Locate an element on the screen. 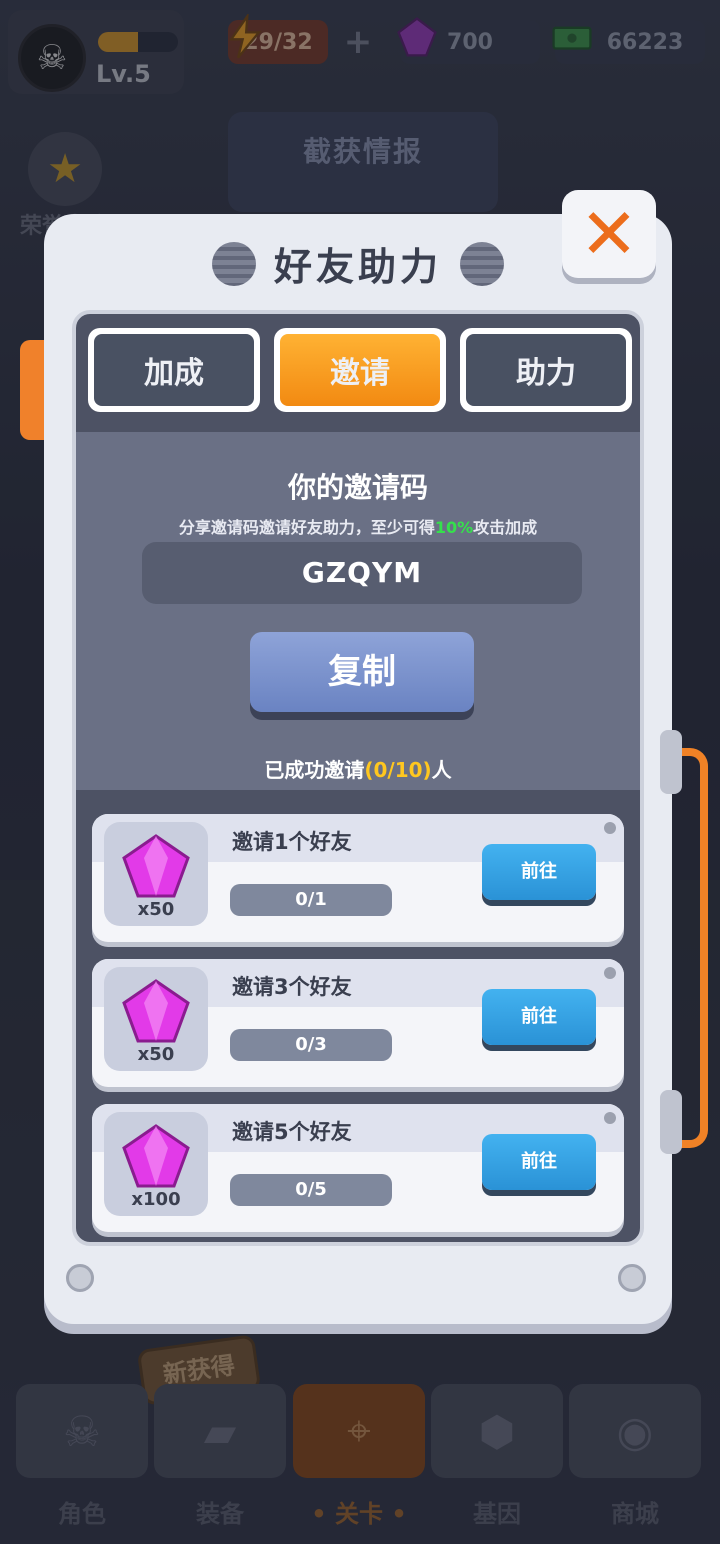 The image size is (720, 1544). reward-slot: x100 is located at coordinates (156, 1164).